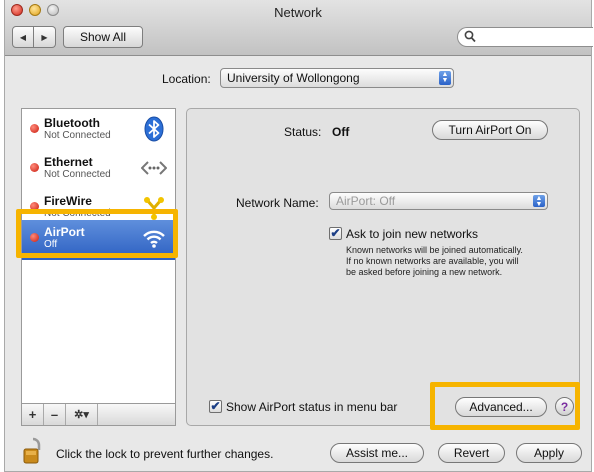 This screenshot has height=472, width=594. Describe the element at coordinates (68, 201) in the screenshot. I see `service-name: FireWire` at that location.